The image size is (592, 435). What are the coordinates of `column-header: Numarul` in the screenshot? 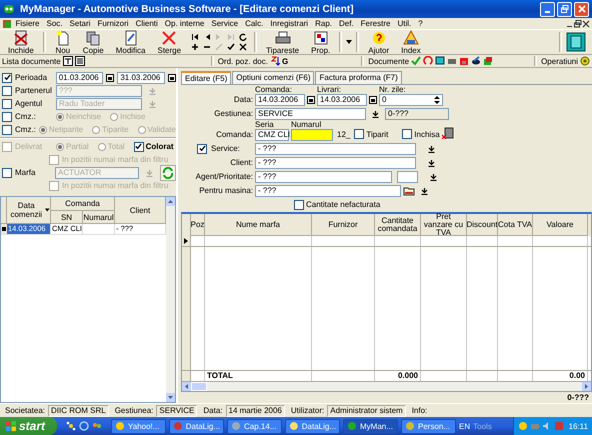 It's located at (99, 217).